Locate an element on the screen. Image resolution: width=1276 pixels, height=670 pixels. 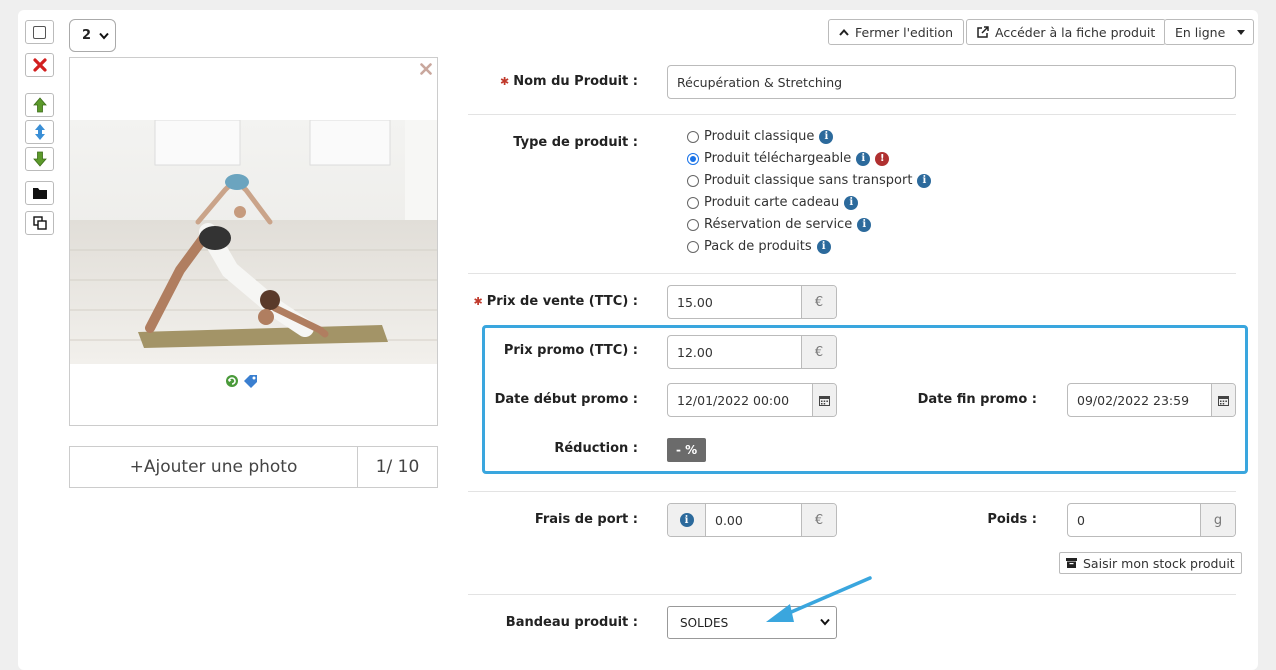
shipping-label: Frais de port : is located at coordinates (586, 519).